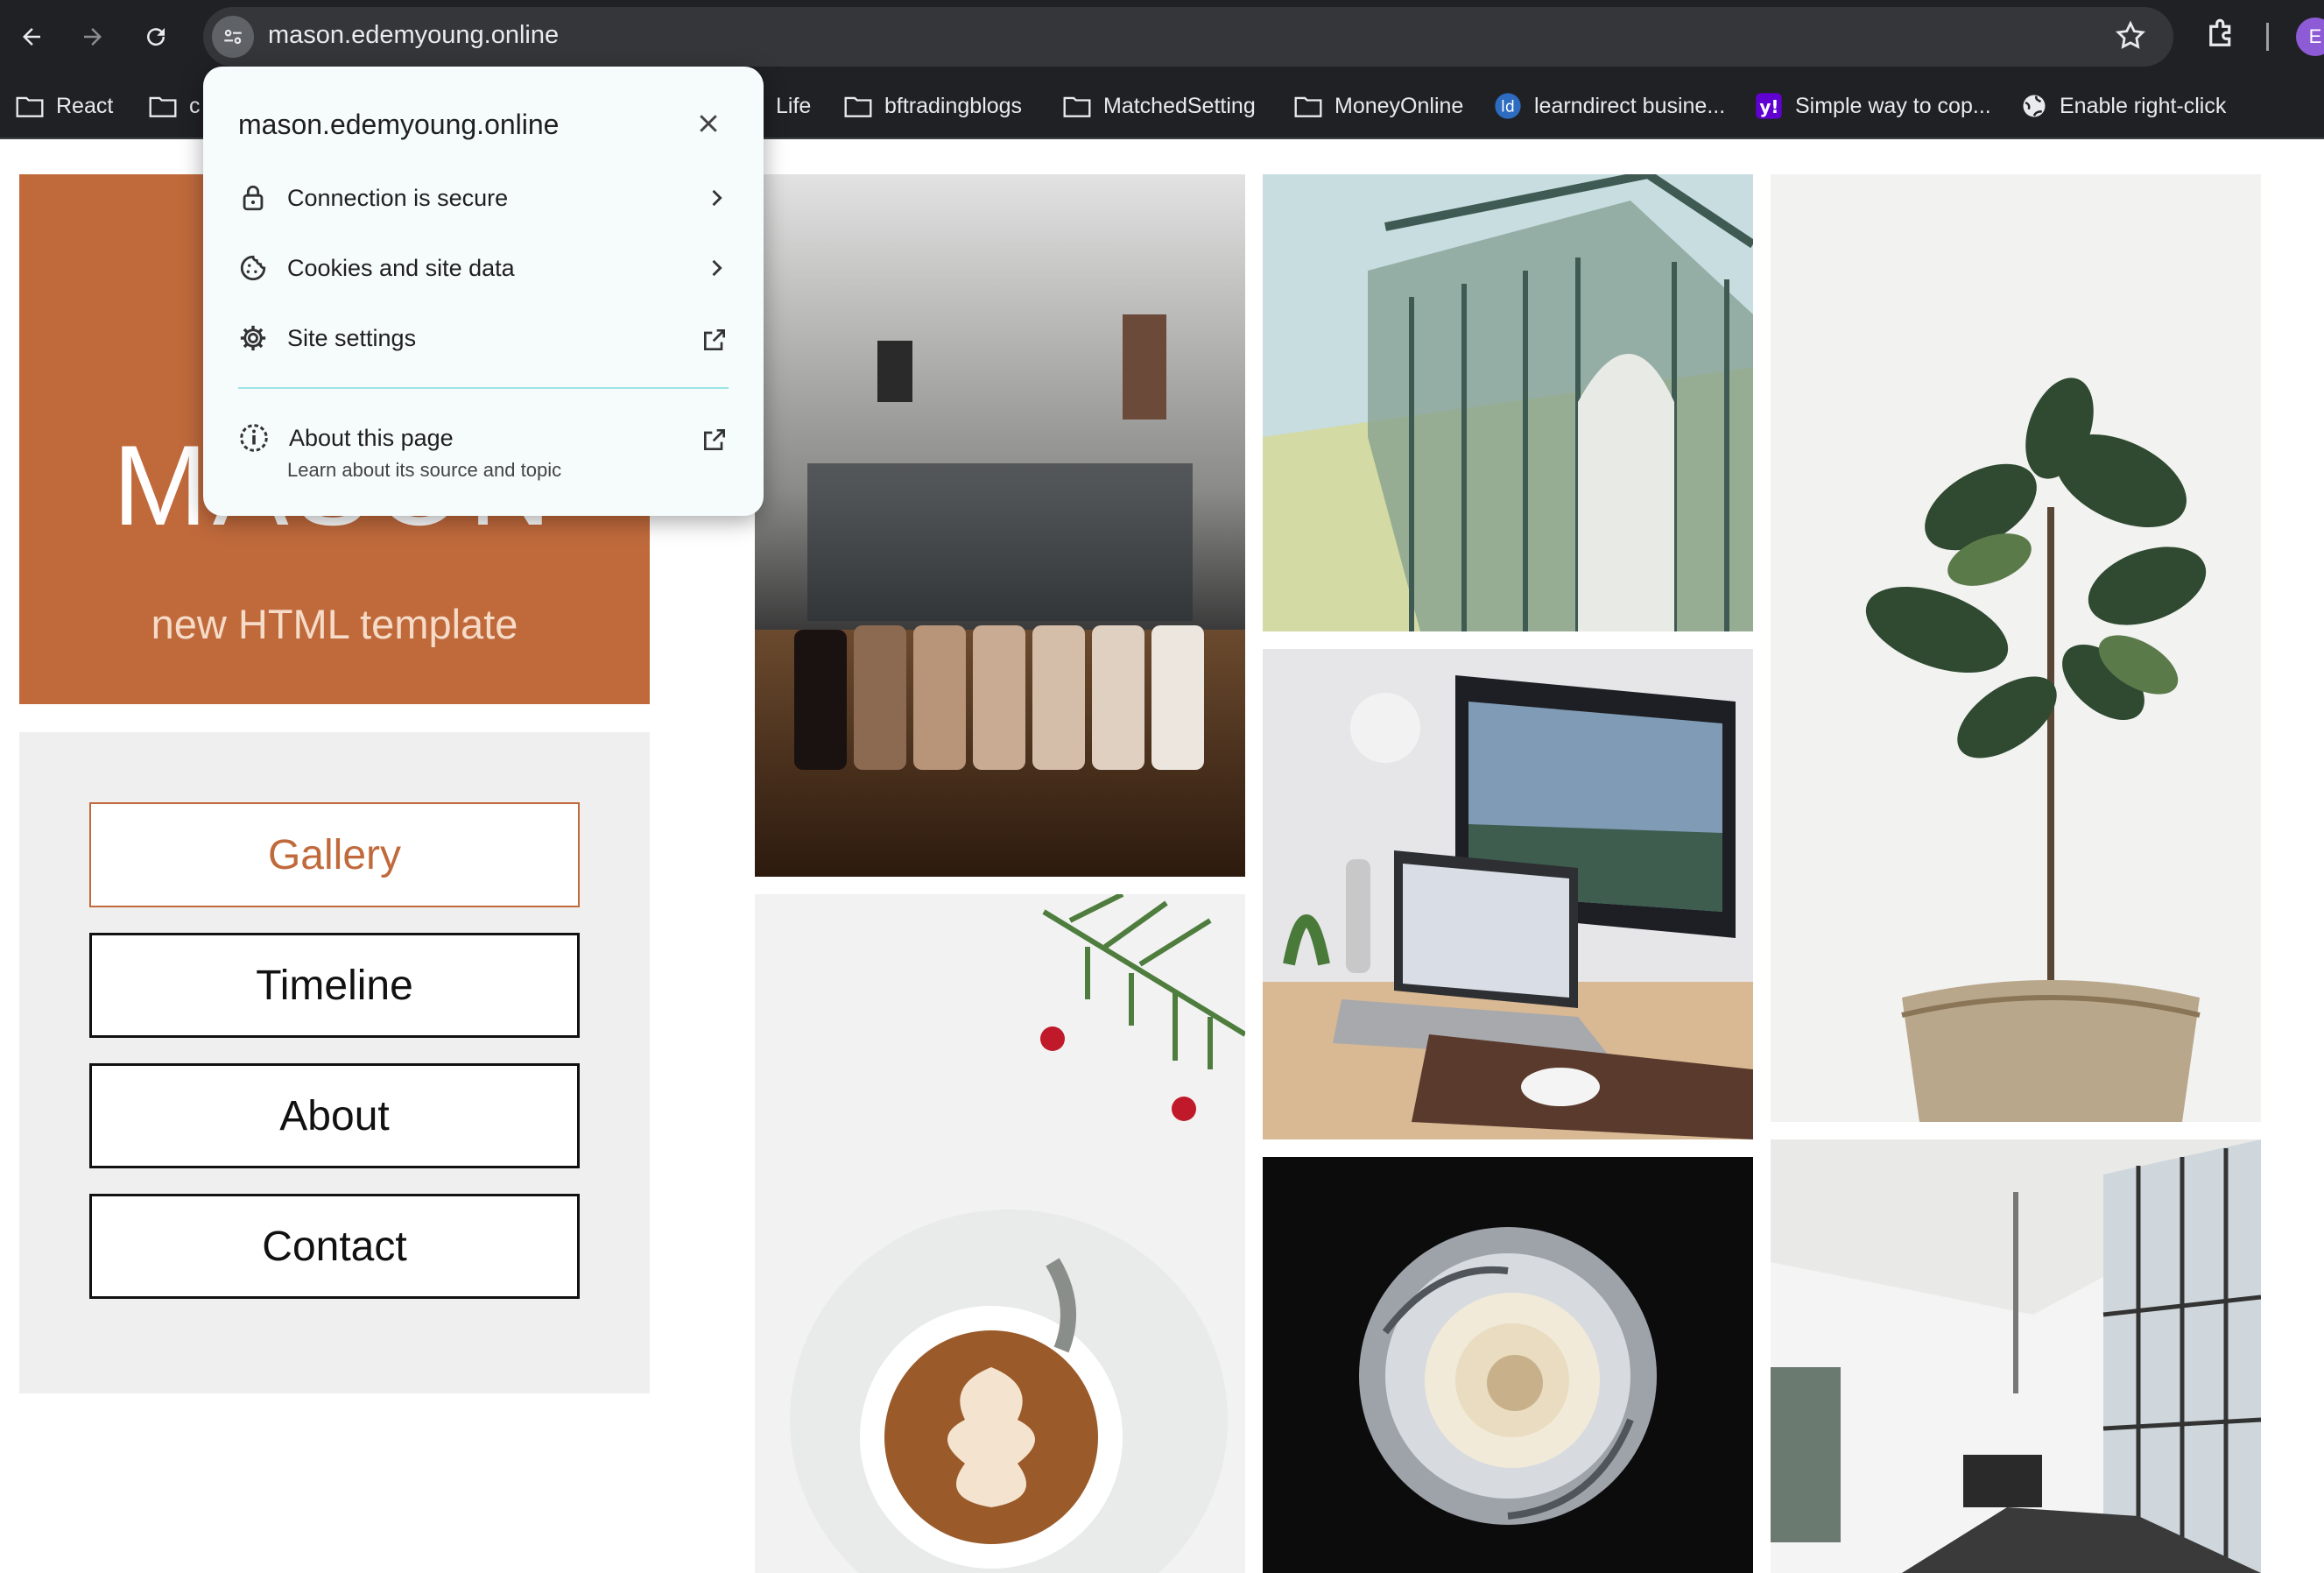 This screenshot has height=1573, width=2324. Describe the element at coordinates (2034, 106) in the screenshot. I see `globe-icon` at that location.